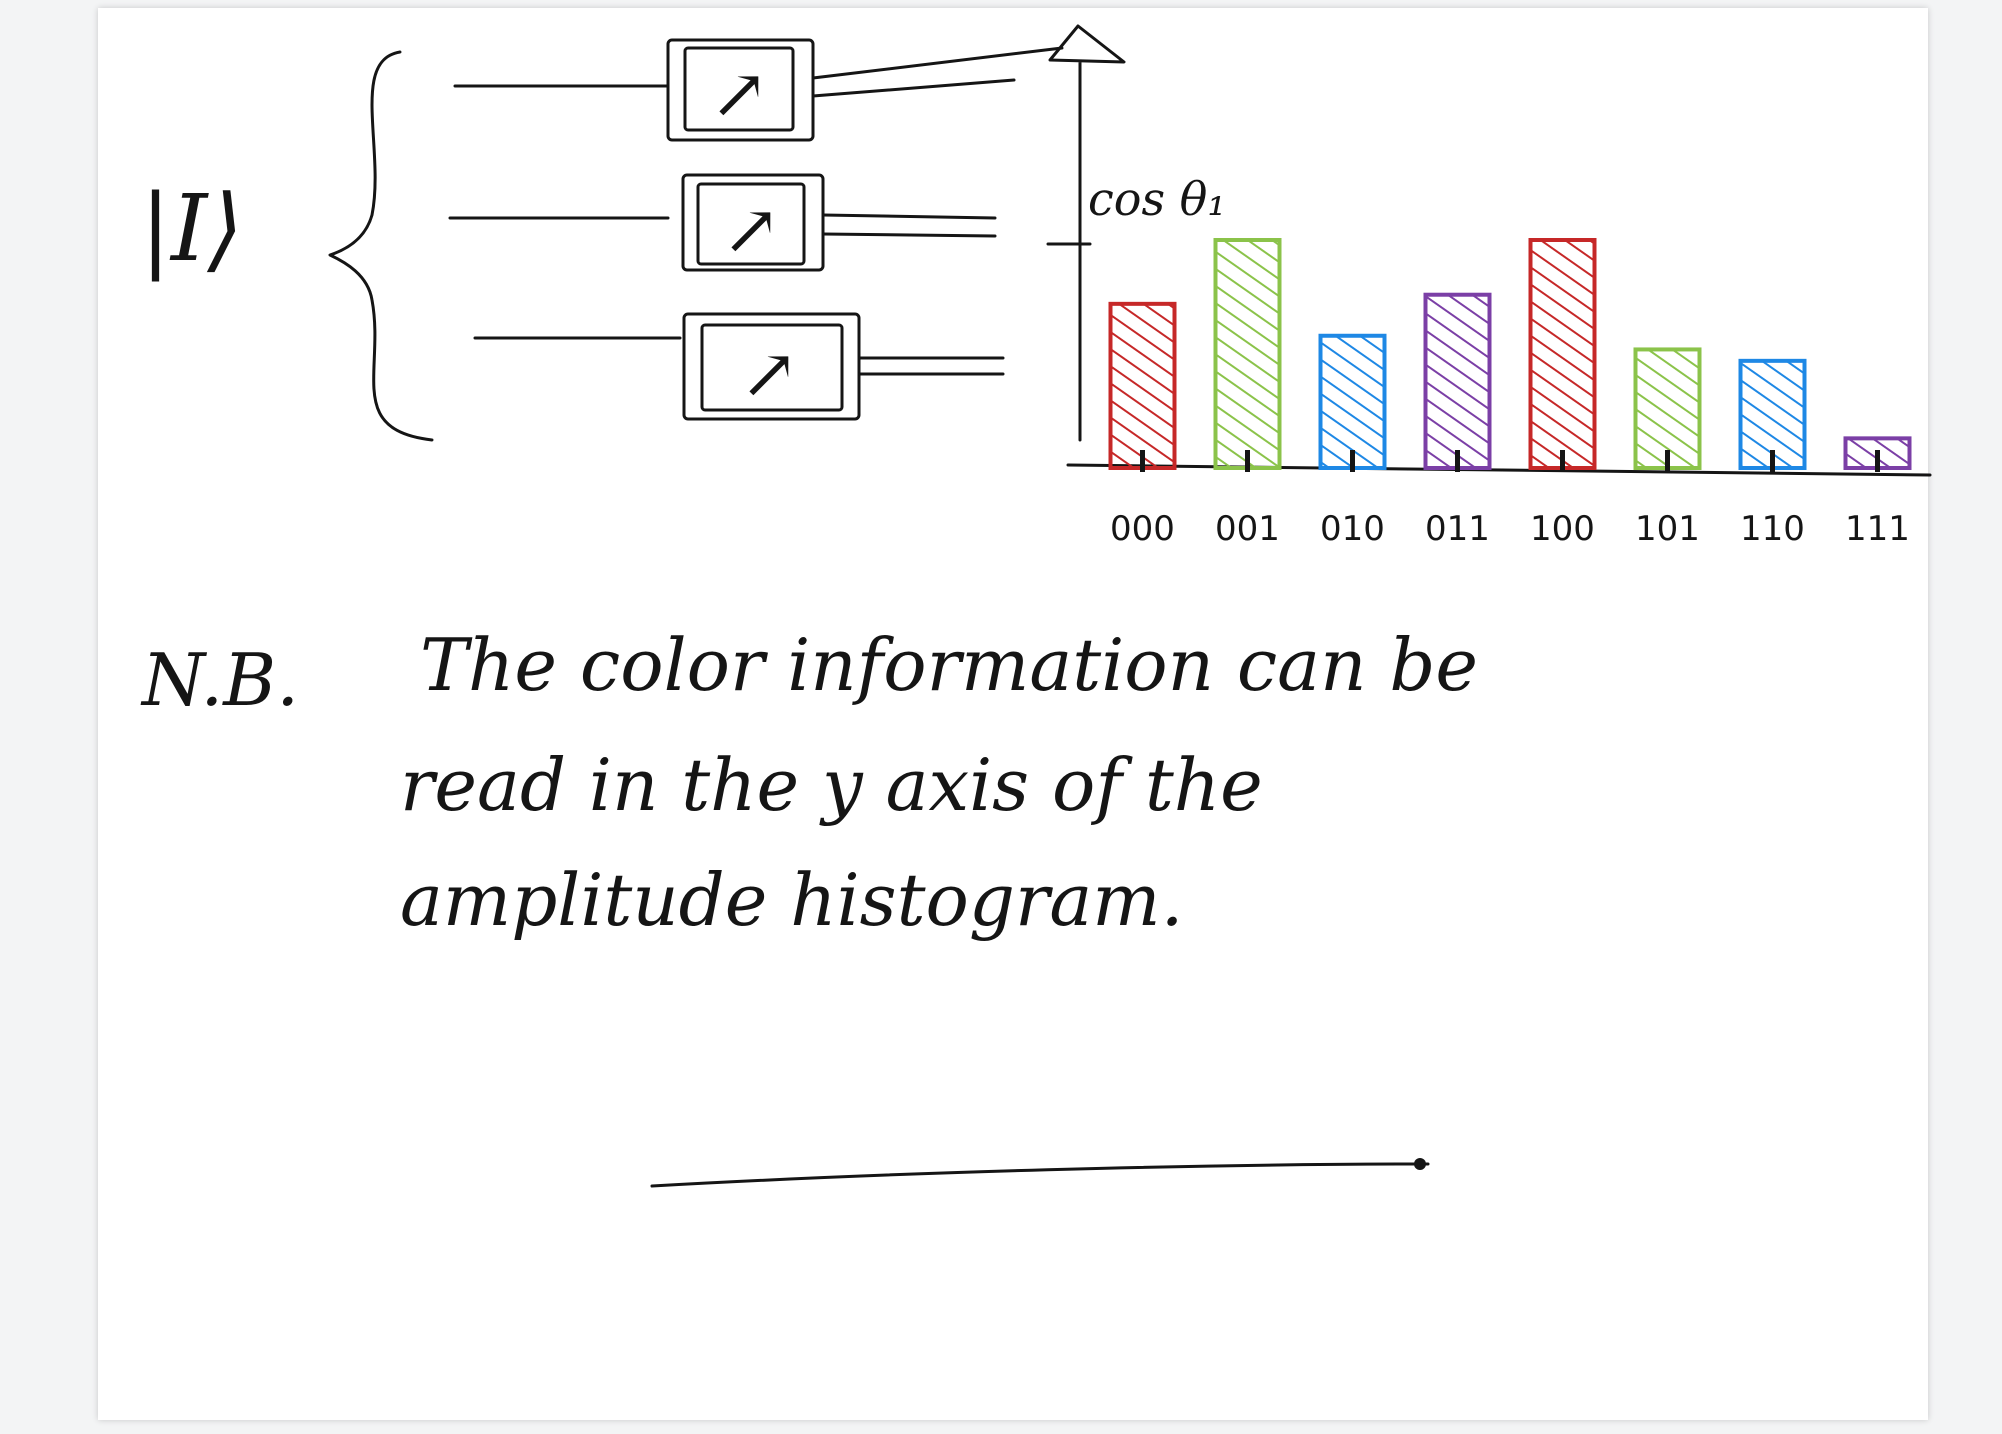  I want to click on y-axis-label: cos θ₁, so click(1157, 199).